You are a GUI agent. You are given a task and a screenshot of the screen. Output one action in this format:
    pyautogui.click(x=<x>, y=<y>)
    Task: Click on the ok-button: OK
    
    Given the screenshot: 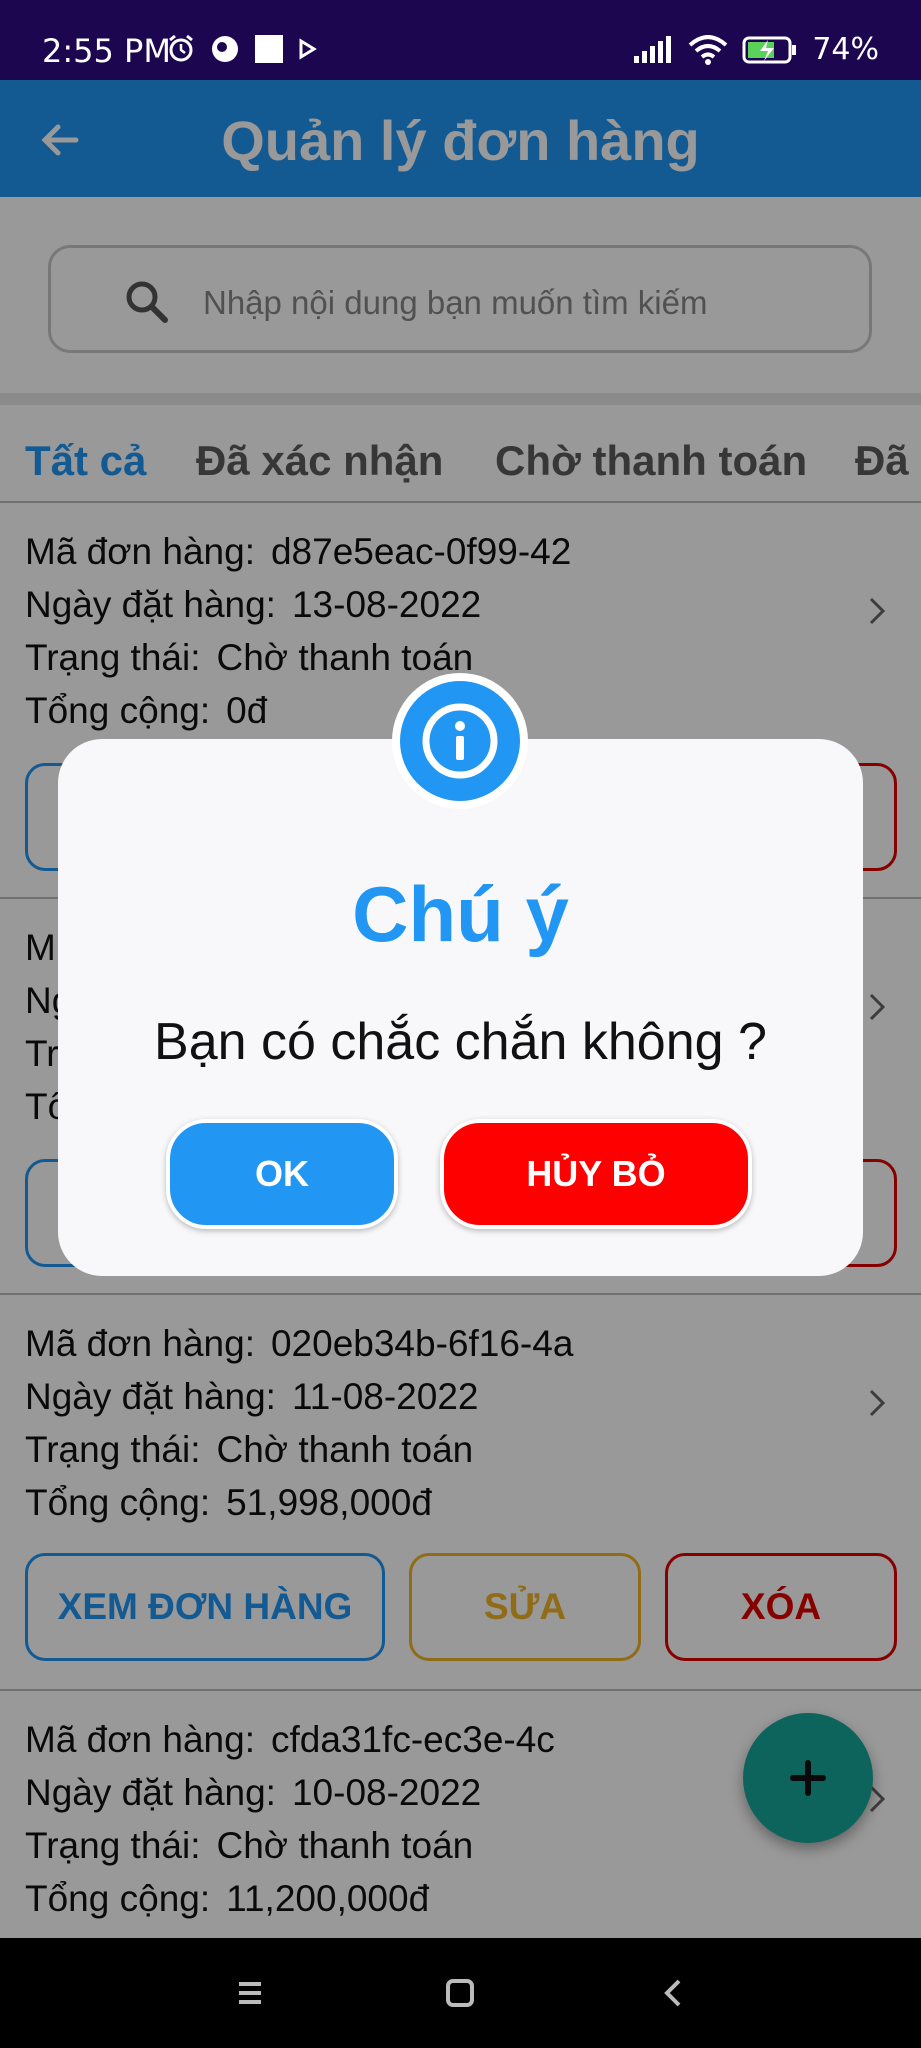 What is the action you would take?
    pyautogui.click(x=282, y=1174)
    